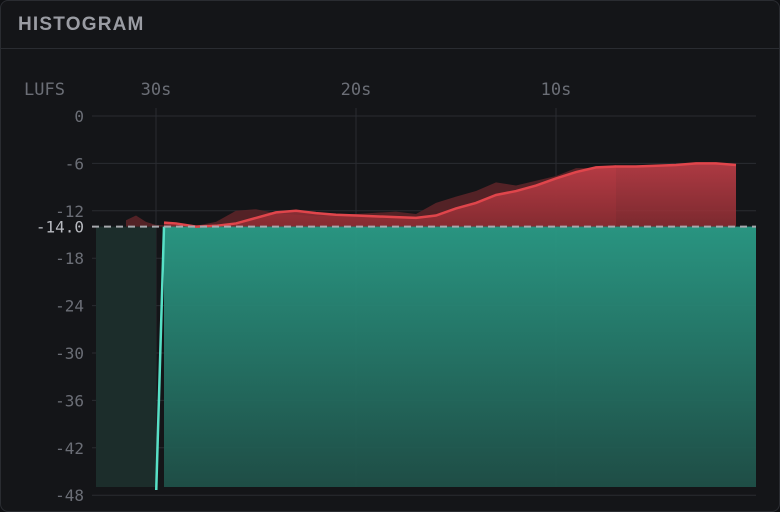  What do you see at coordinates (556, 90) in the screenshot?
I see `x-tick-label: 10s` at bounding box center [556, 90].